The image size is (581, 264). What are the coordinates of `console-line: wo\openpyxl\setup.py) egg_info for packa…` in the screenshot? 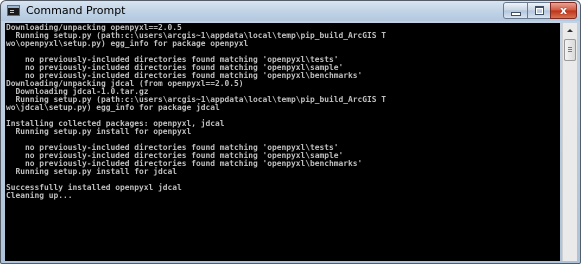 It's located at (127, 43).